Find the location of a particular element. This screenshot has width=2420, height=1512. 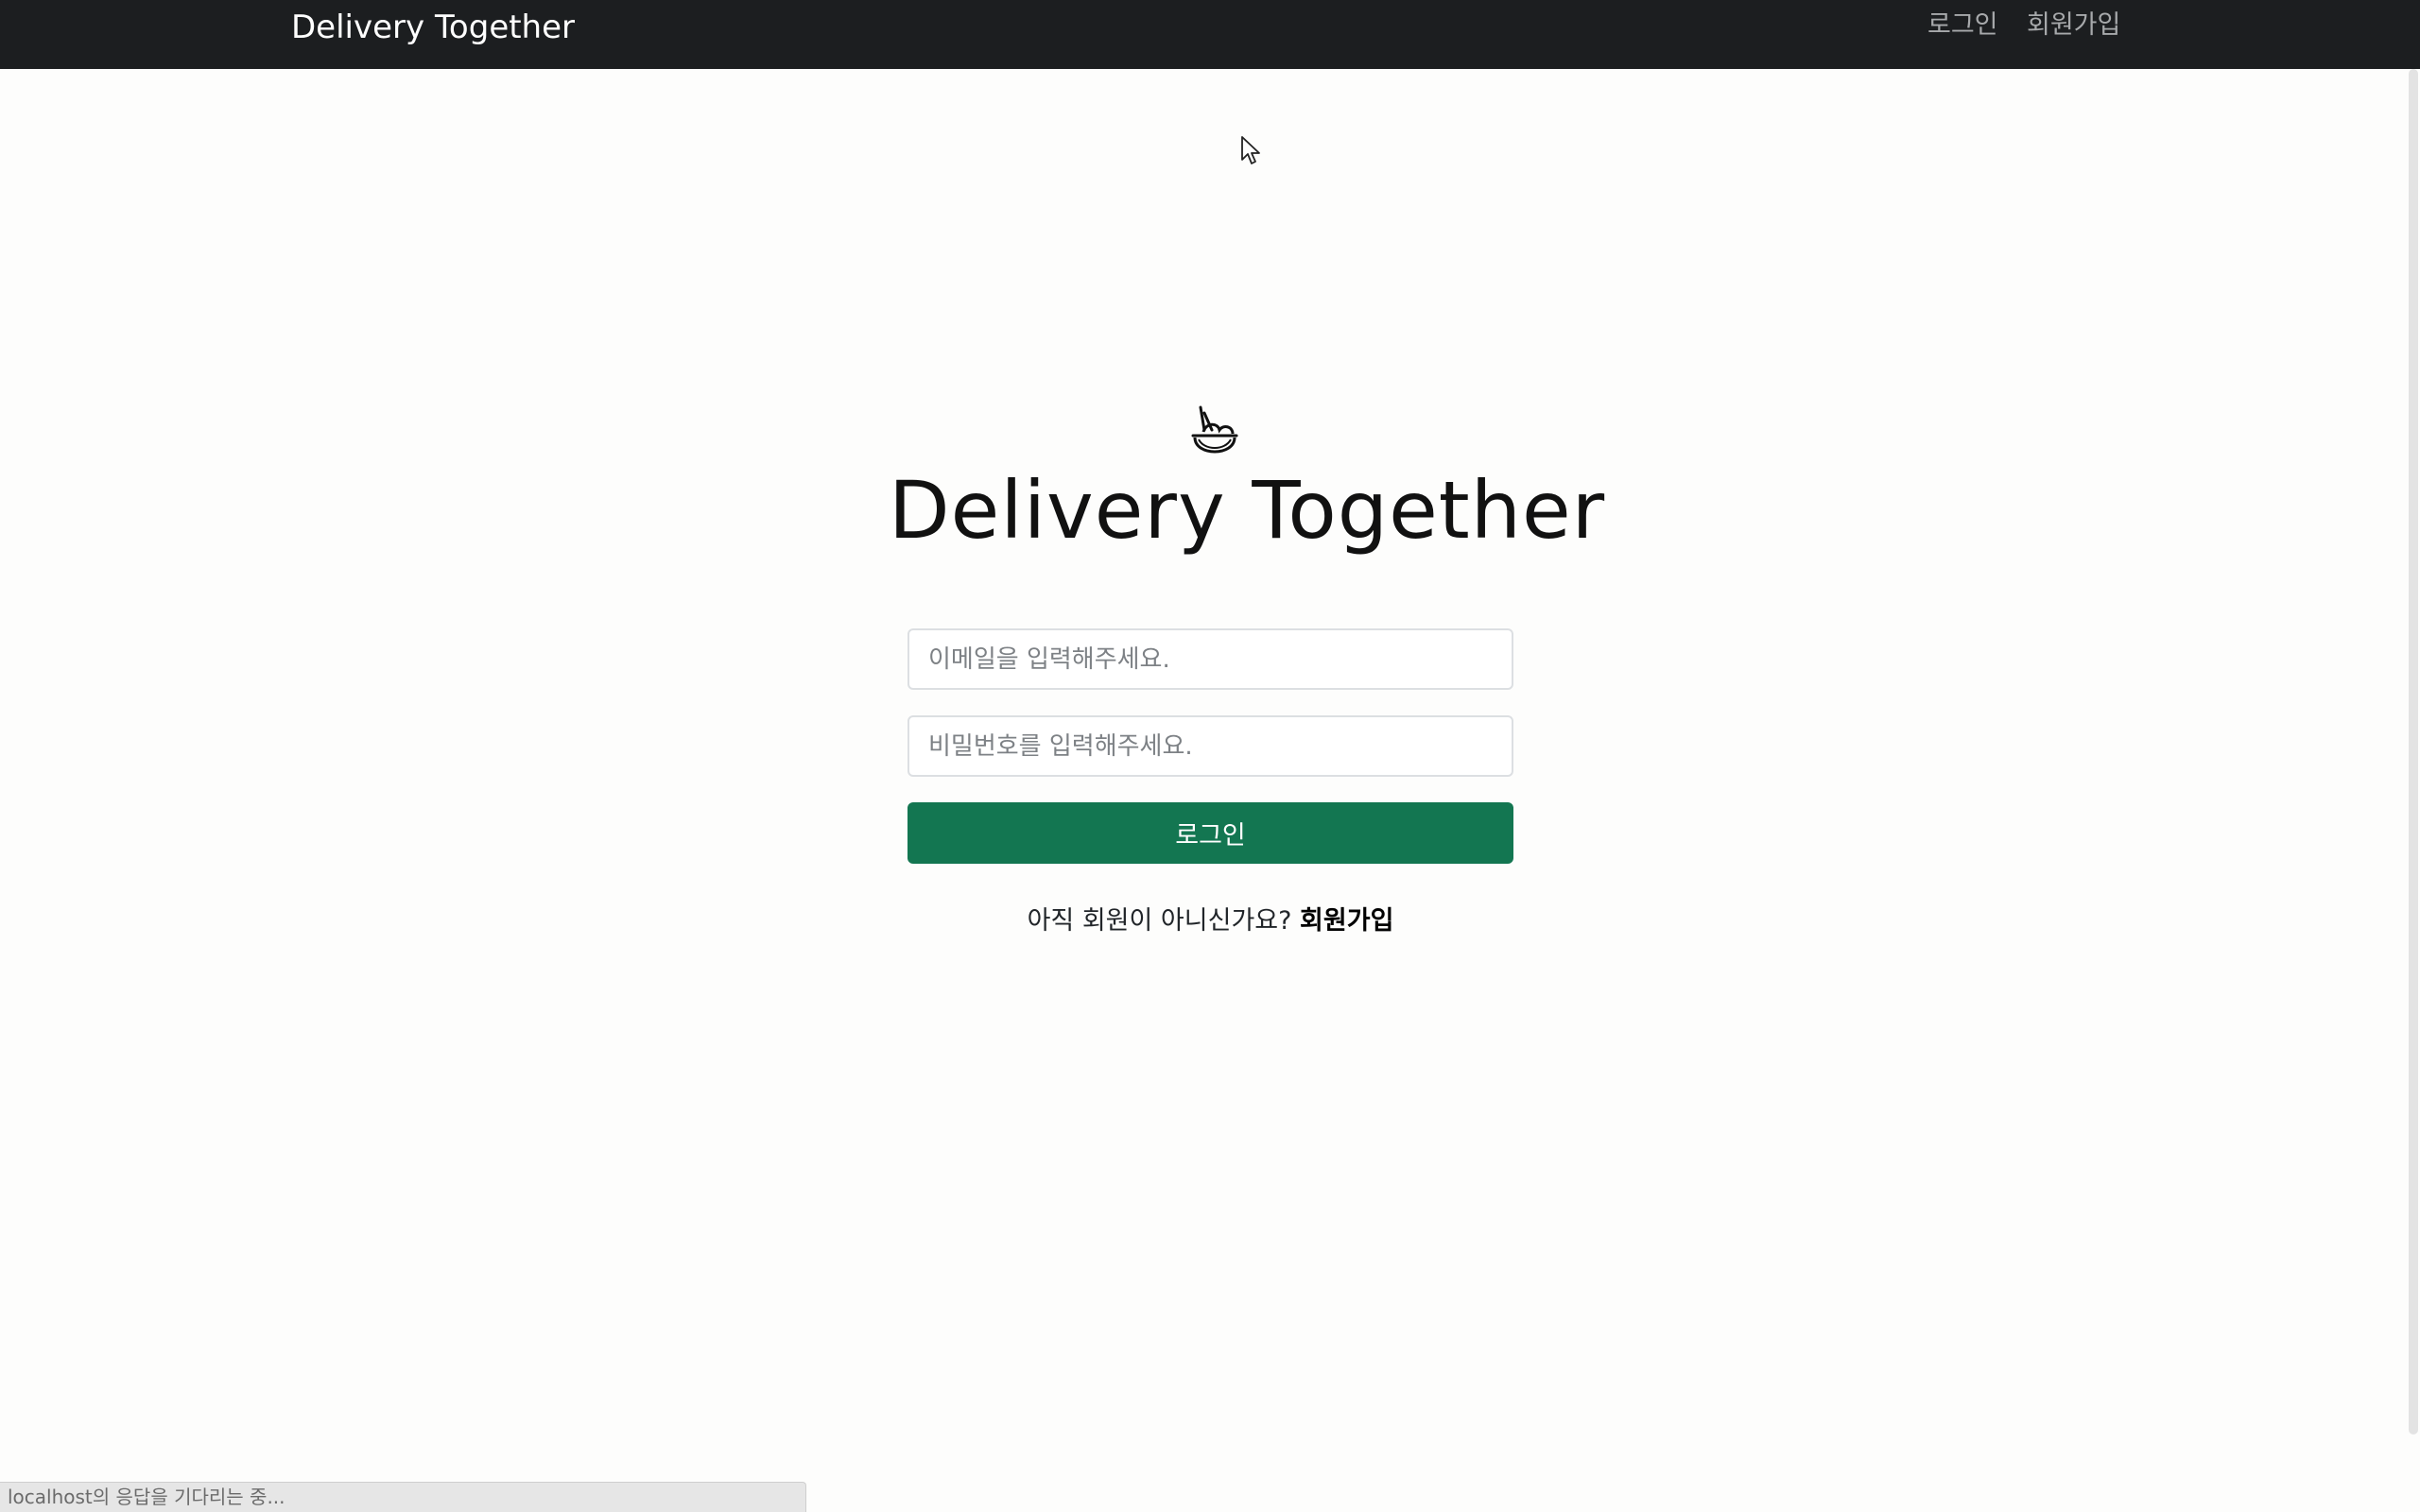

top-navbar: Delivery Together 로그인 회원가입 is located at coordinates (1210, 34).